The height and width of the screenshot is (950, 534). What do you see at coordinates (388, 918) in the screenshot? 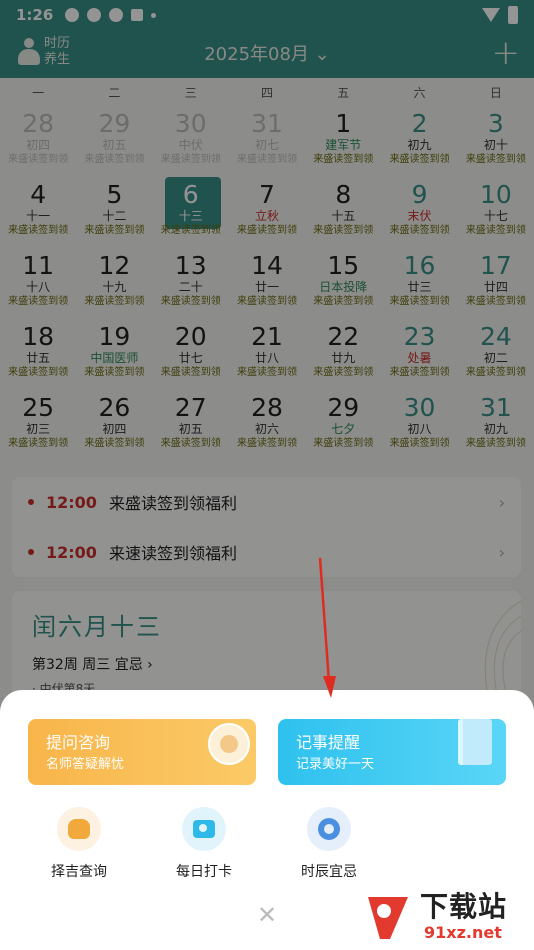
I see `watermark-logo-icon` at bounding box center [388, 918].